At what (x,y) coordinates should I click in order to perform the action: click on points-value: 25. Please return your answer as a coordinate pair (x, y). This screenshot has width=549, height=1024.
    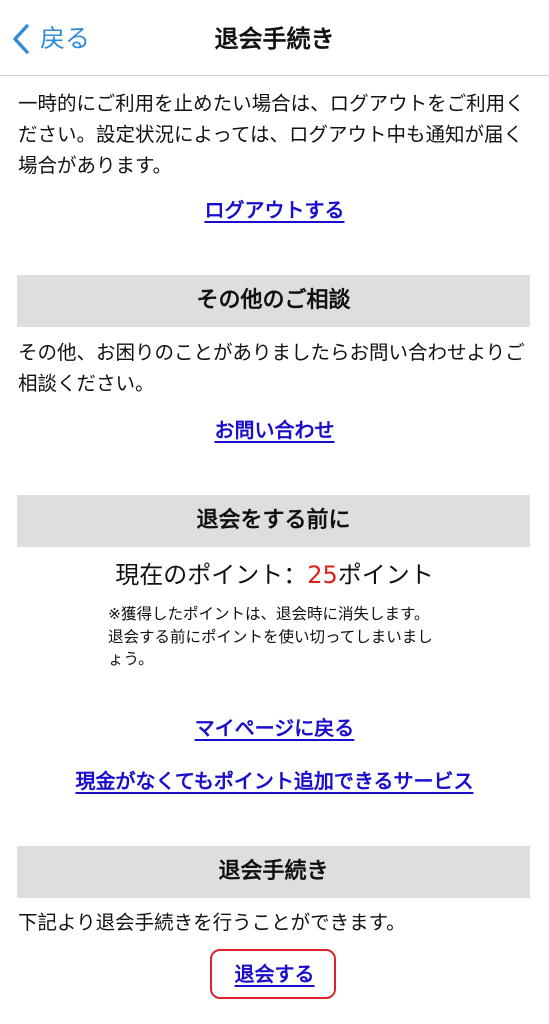
    Looking at the image, I should click on (322, 575).